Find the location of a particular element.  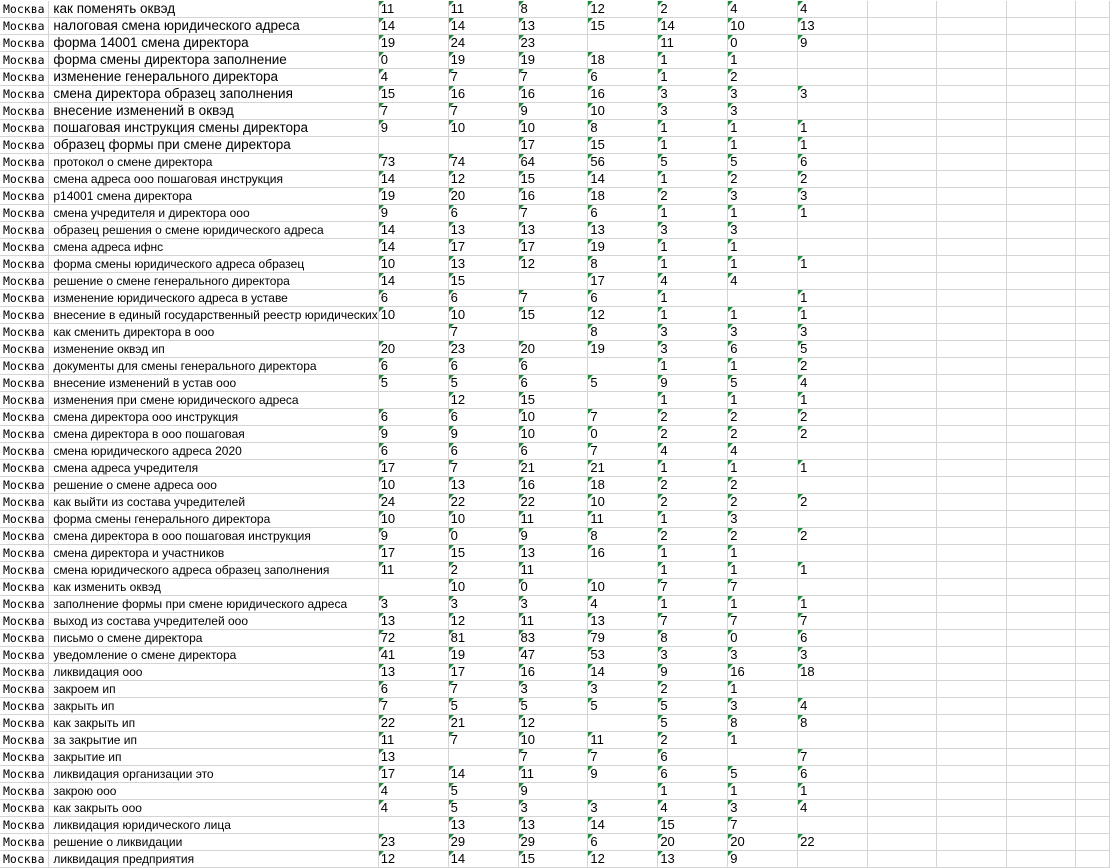

keyword-cell: пошаговая инструкция смены директора is located at coordinates (213, 128).